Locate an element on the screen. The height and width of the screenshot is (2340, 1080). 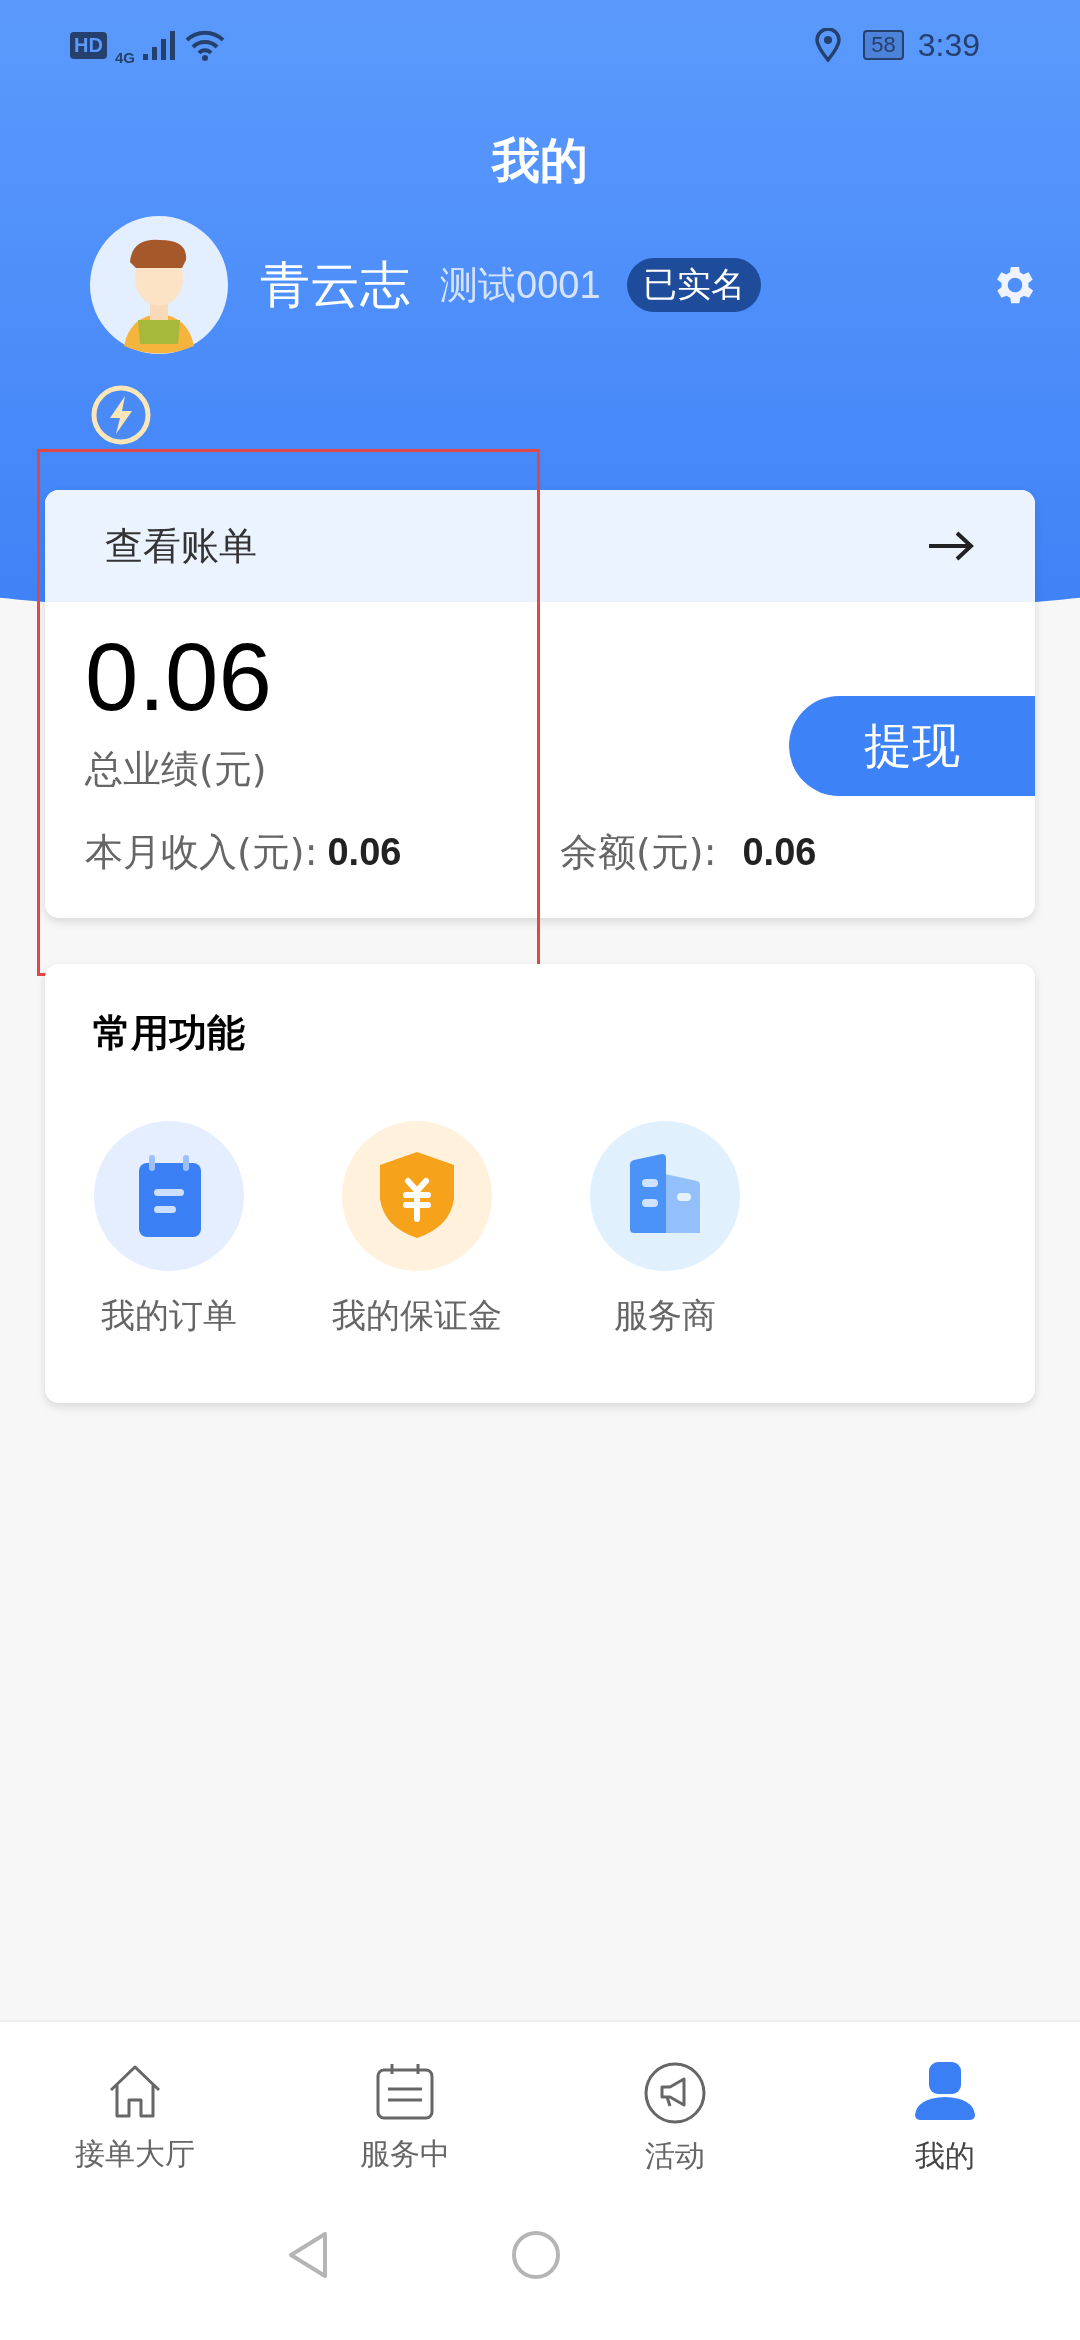
hd-indicator: HD is located at coordinates (88, 45).